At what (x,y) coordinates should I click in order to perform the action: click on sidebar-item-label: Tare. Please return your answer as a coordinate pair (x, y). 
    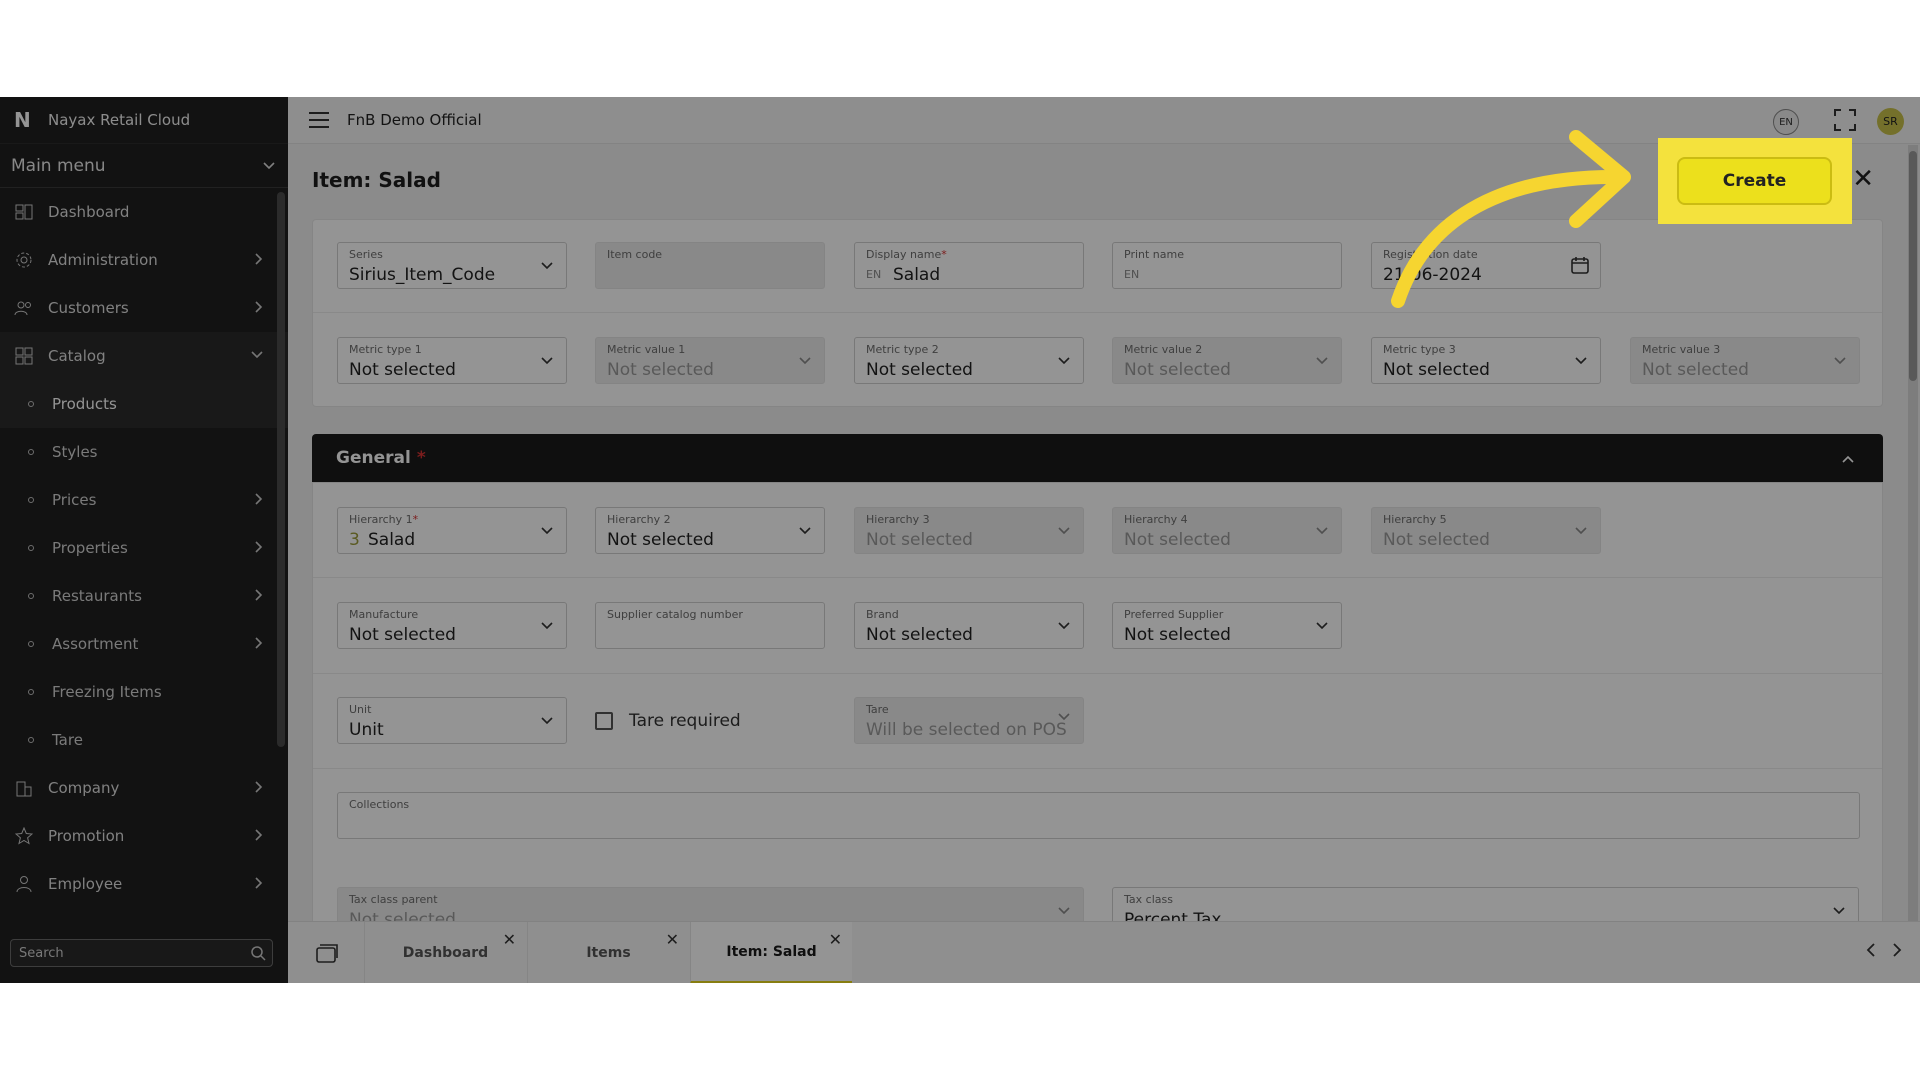
    Looking at the image, I should click on (67, 740).